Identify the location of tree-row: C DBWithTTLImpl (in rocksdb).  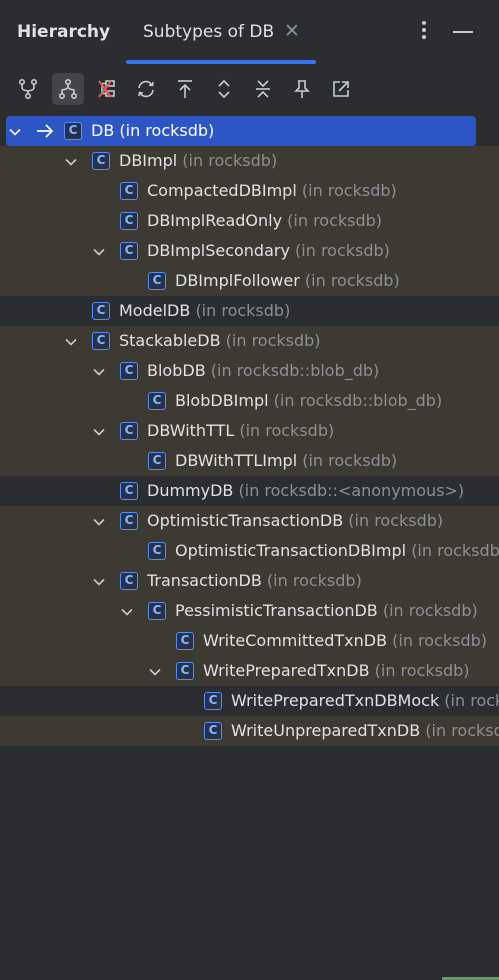
(249, 461).